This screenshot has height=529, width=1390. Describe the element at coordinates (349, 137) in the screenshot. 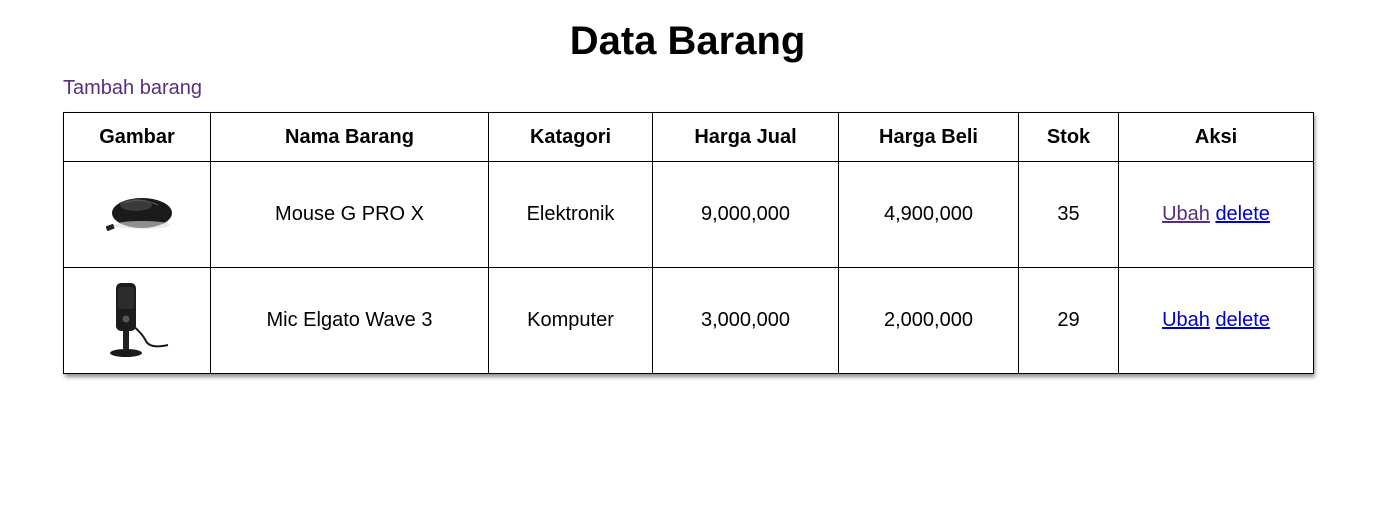

I see `header-nama-barang: Nama Barang` at that location.